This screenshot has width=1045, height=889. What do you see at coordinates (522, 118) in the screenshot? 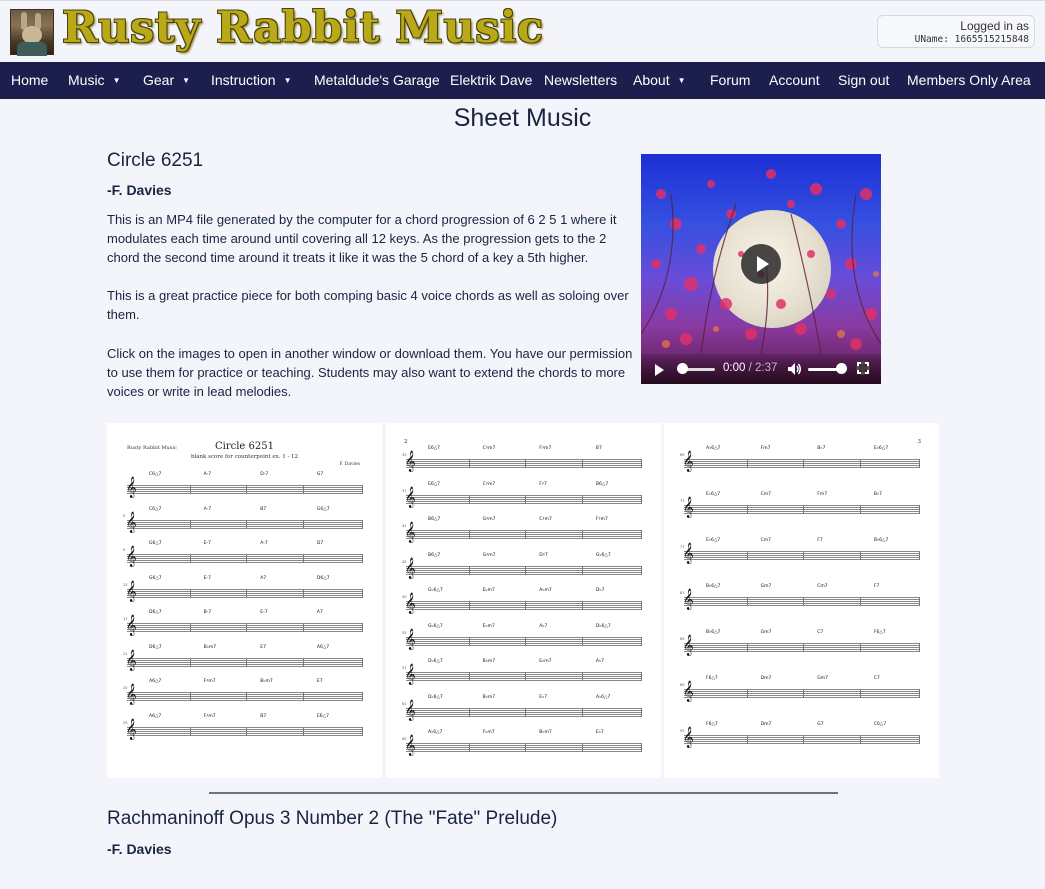
I see `page-title: Sheet Music` at bounding box center [522, 118].